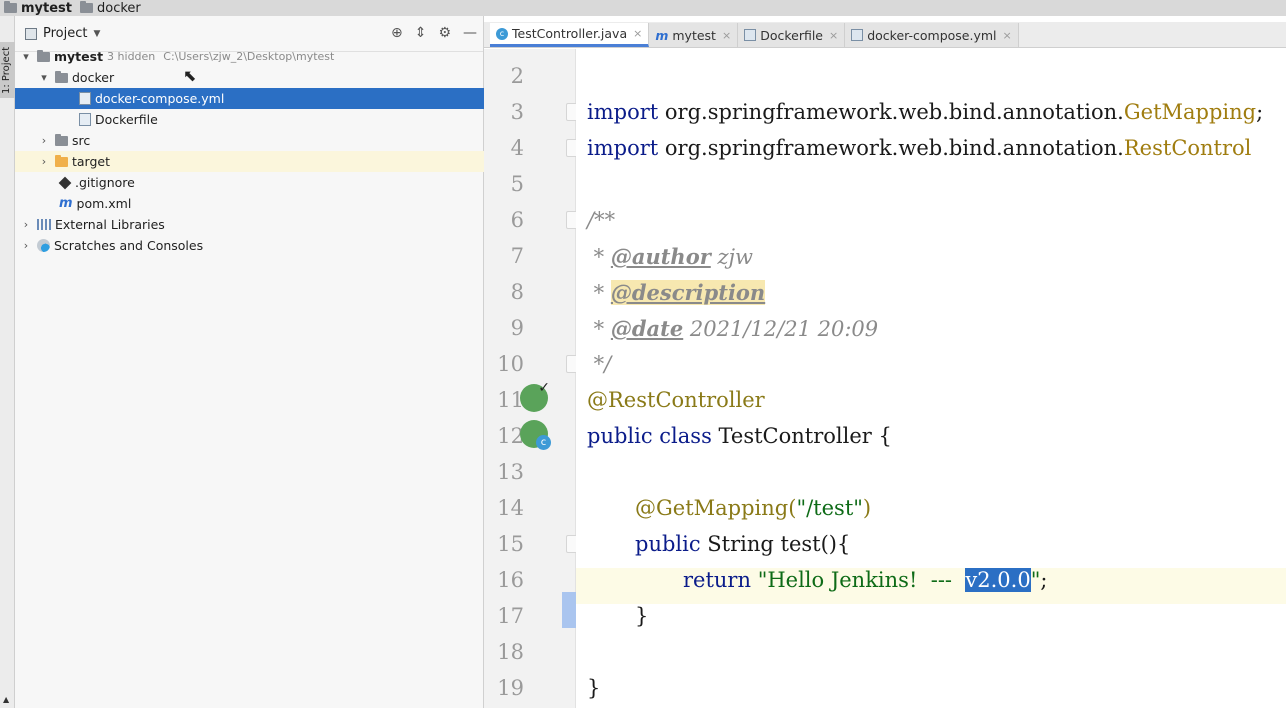 This screenshot has width=1286, height=708. Describe the element at coordinates (444, 33) in the screenshot. I see `gear-icon: ⚙` at that location.